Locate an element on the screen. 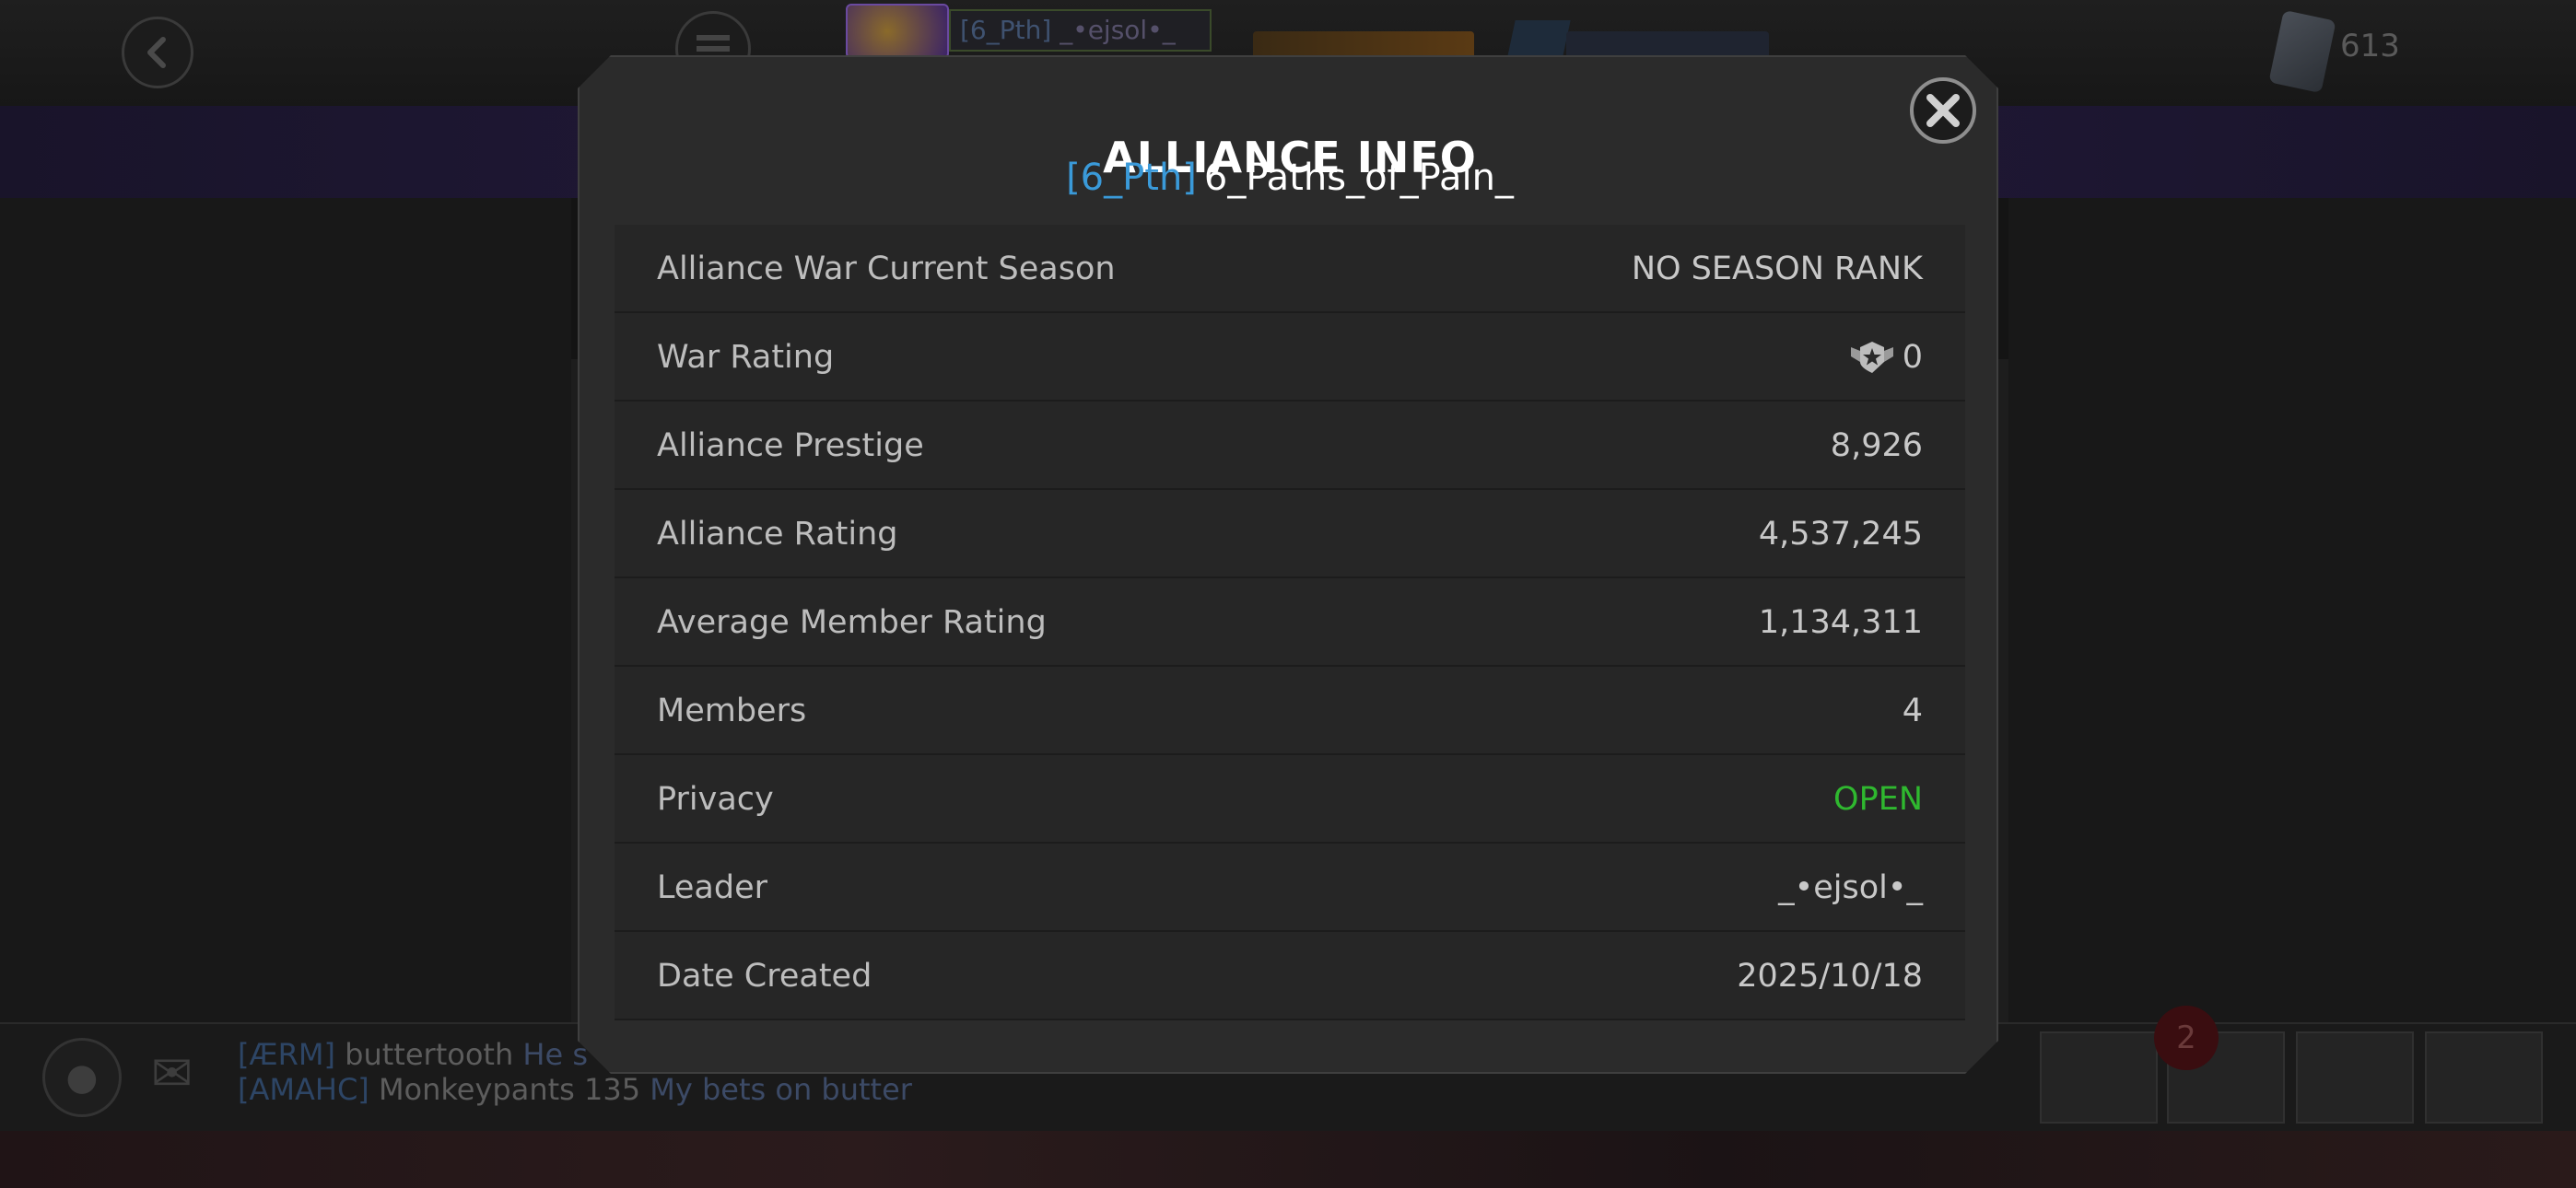 Image resolution: width=2576 pixels, height=1188 pixels. info-row-date-created: Date Created 2025/10/18 is located at coordinates (1290, 976).